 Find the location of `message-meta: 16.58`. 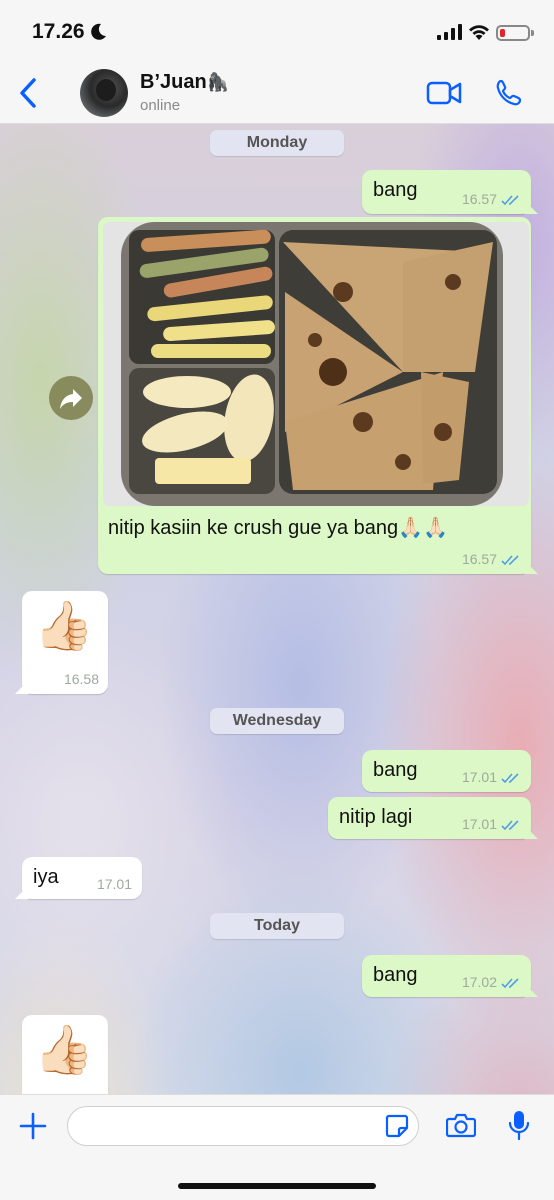

message-meta: 16.58 is located at coordinates (81, 679).